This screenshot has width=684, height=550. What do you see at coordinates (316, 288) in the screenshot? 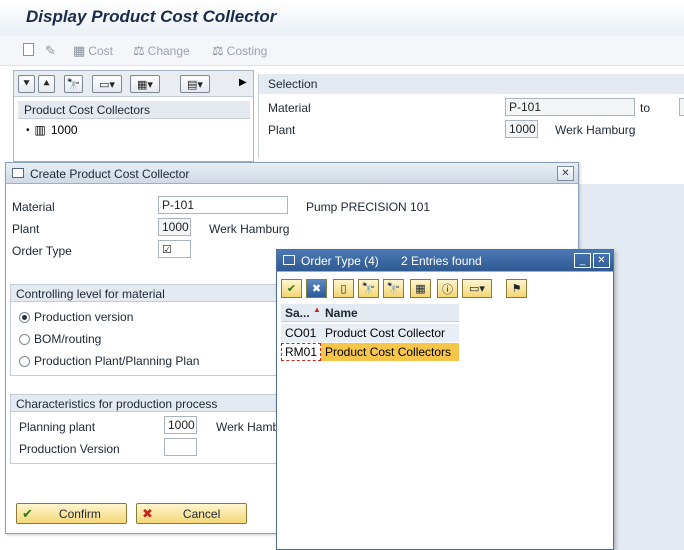
I see `cancel-icon: ✖` at bounding box center [316, 288].